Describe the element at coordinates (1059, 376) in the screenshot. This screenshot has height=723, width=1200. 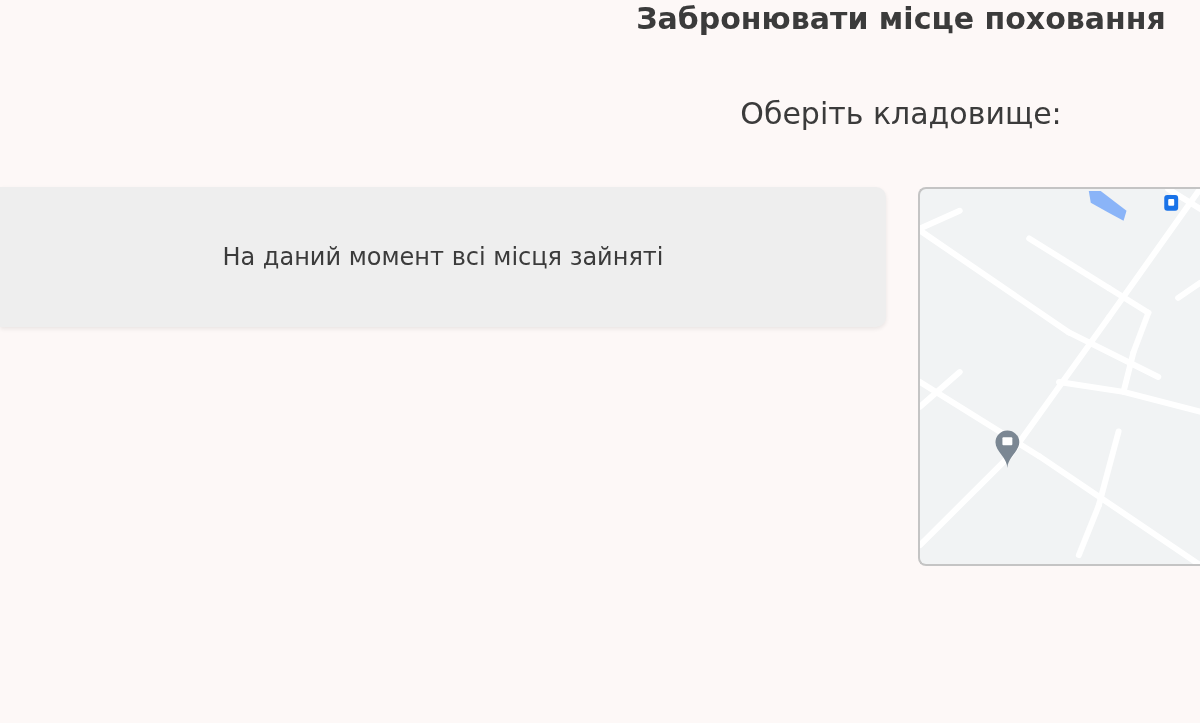
I see `street-map` at that location.